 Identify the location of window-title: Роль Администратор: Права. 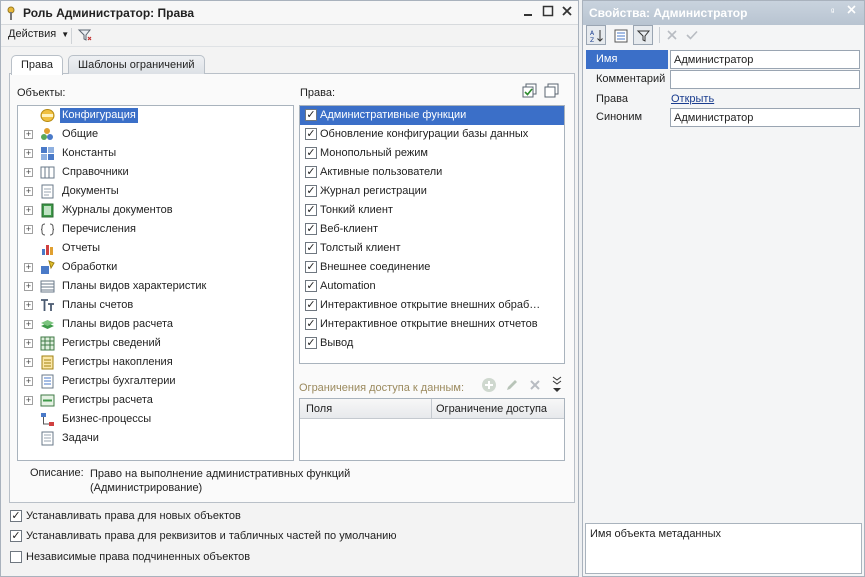
(109, 13).